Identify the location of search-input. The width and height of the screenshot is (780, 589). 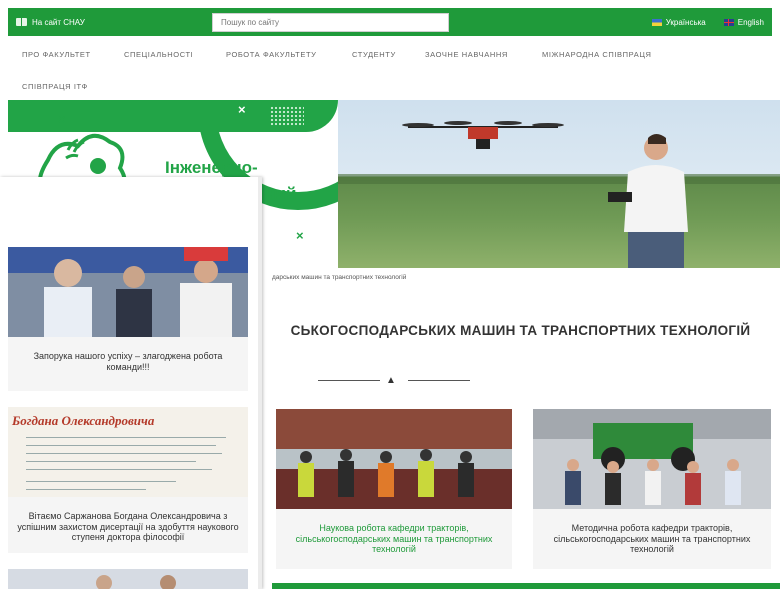
(330, 22).